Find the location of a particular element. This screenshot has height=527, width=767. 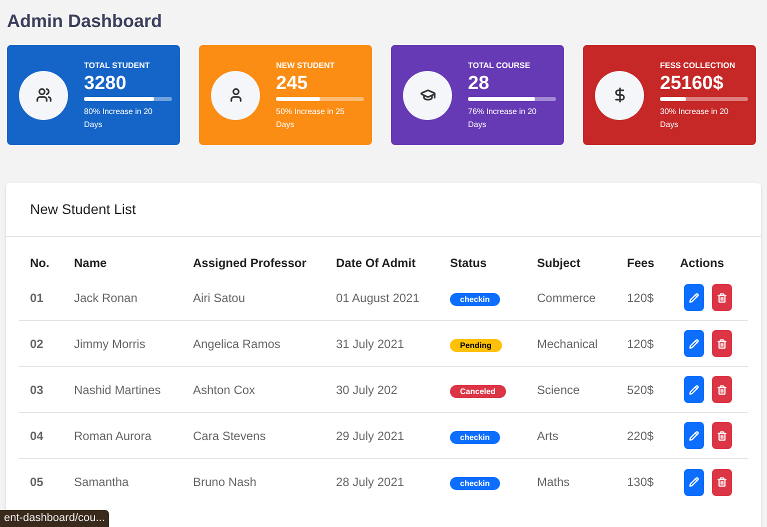

table-cell-text: 220$ is located at coordinates (641, 436).